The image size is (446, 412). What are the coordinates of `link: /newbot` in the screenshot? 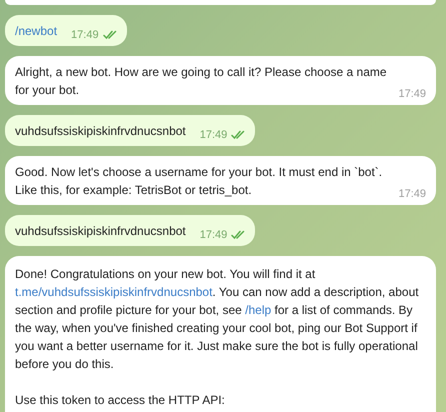 It's located at (36, 31).